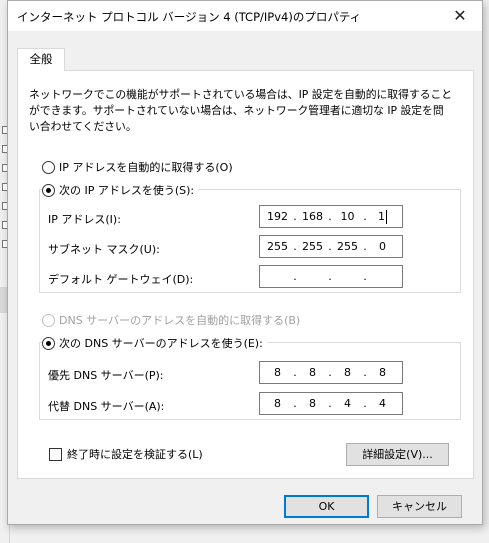 The width and height of the screenshot is (489, 543). Describe the element at coordinates (331, 372) in the screenshot. I see `preferred-dns-field: 8. 8. 8. 8` at that location.